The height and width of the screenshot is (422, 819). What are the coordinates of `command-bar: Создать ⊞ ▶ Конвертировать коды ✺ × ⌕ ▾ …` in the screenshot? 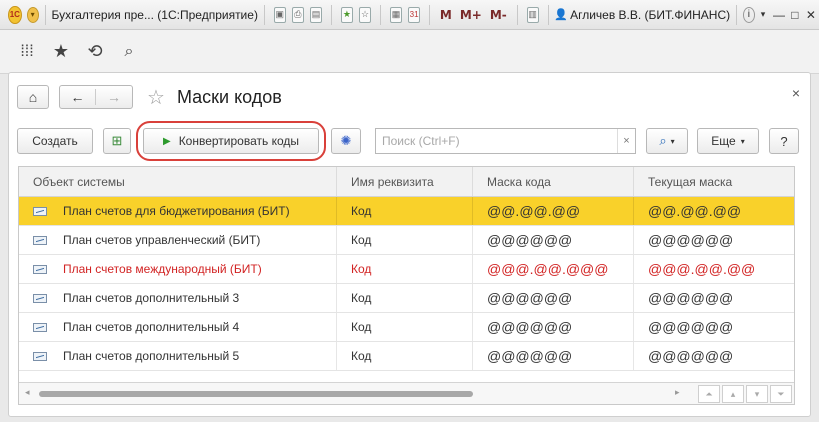 It's located at (409, 141).